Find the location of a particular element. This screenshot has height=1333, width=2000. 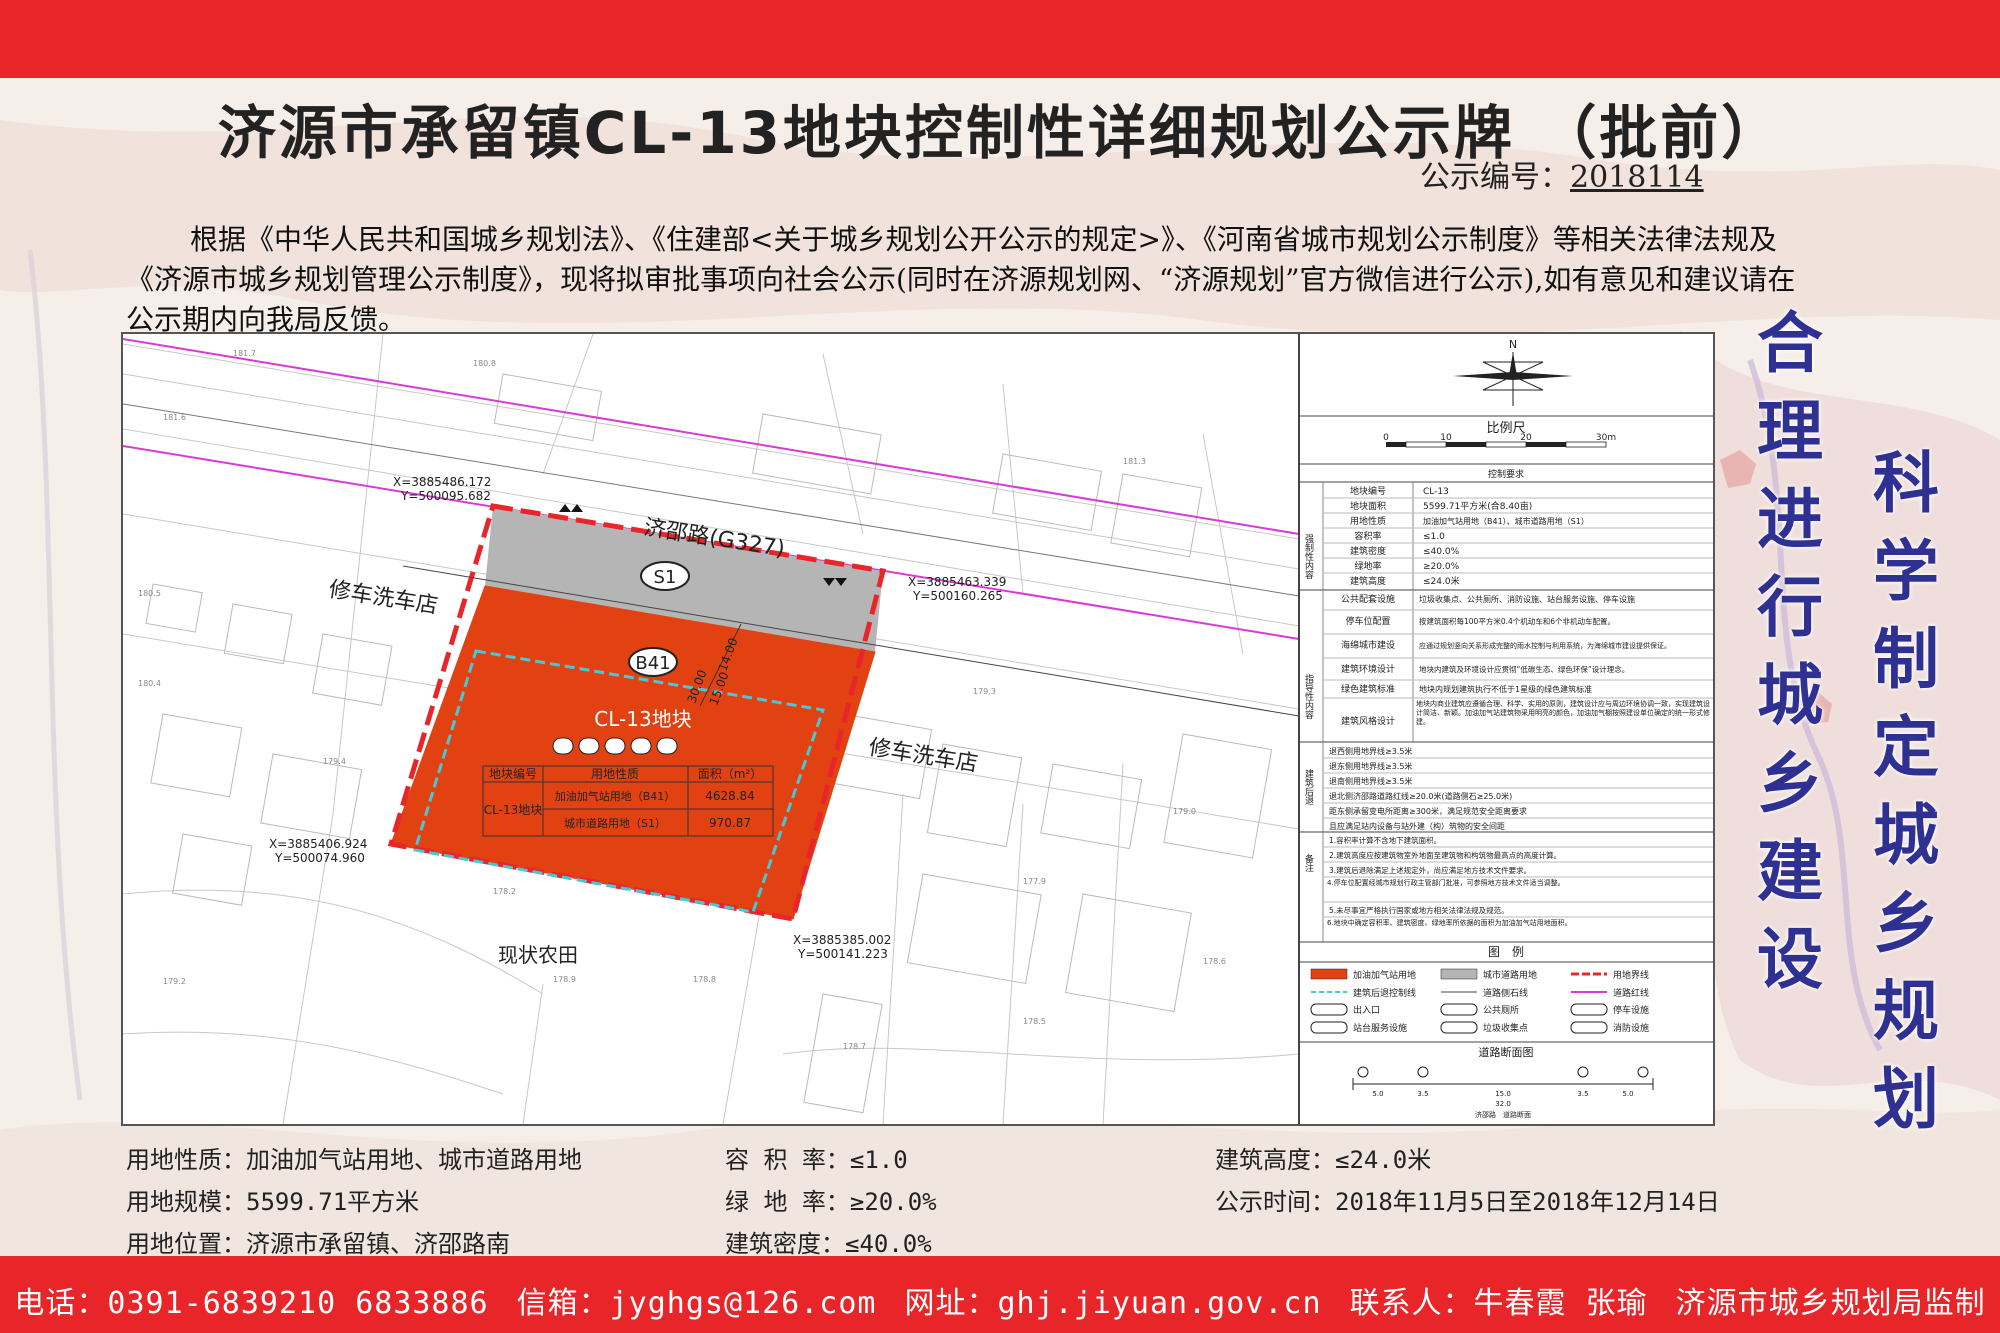

legend-item: 用地界线 is located at coordinates (1631, 975).